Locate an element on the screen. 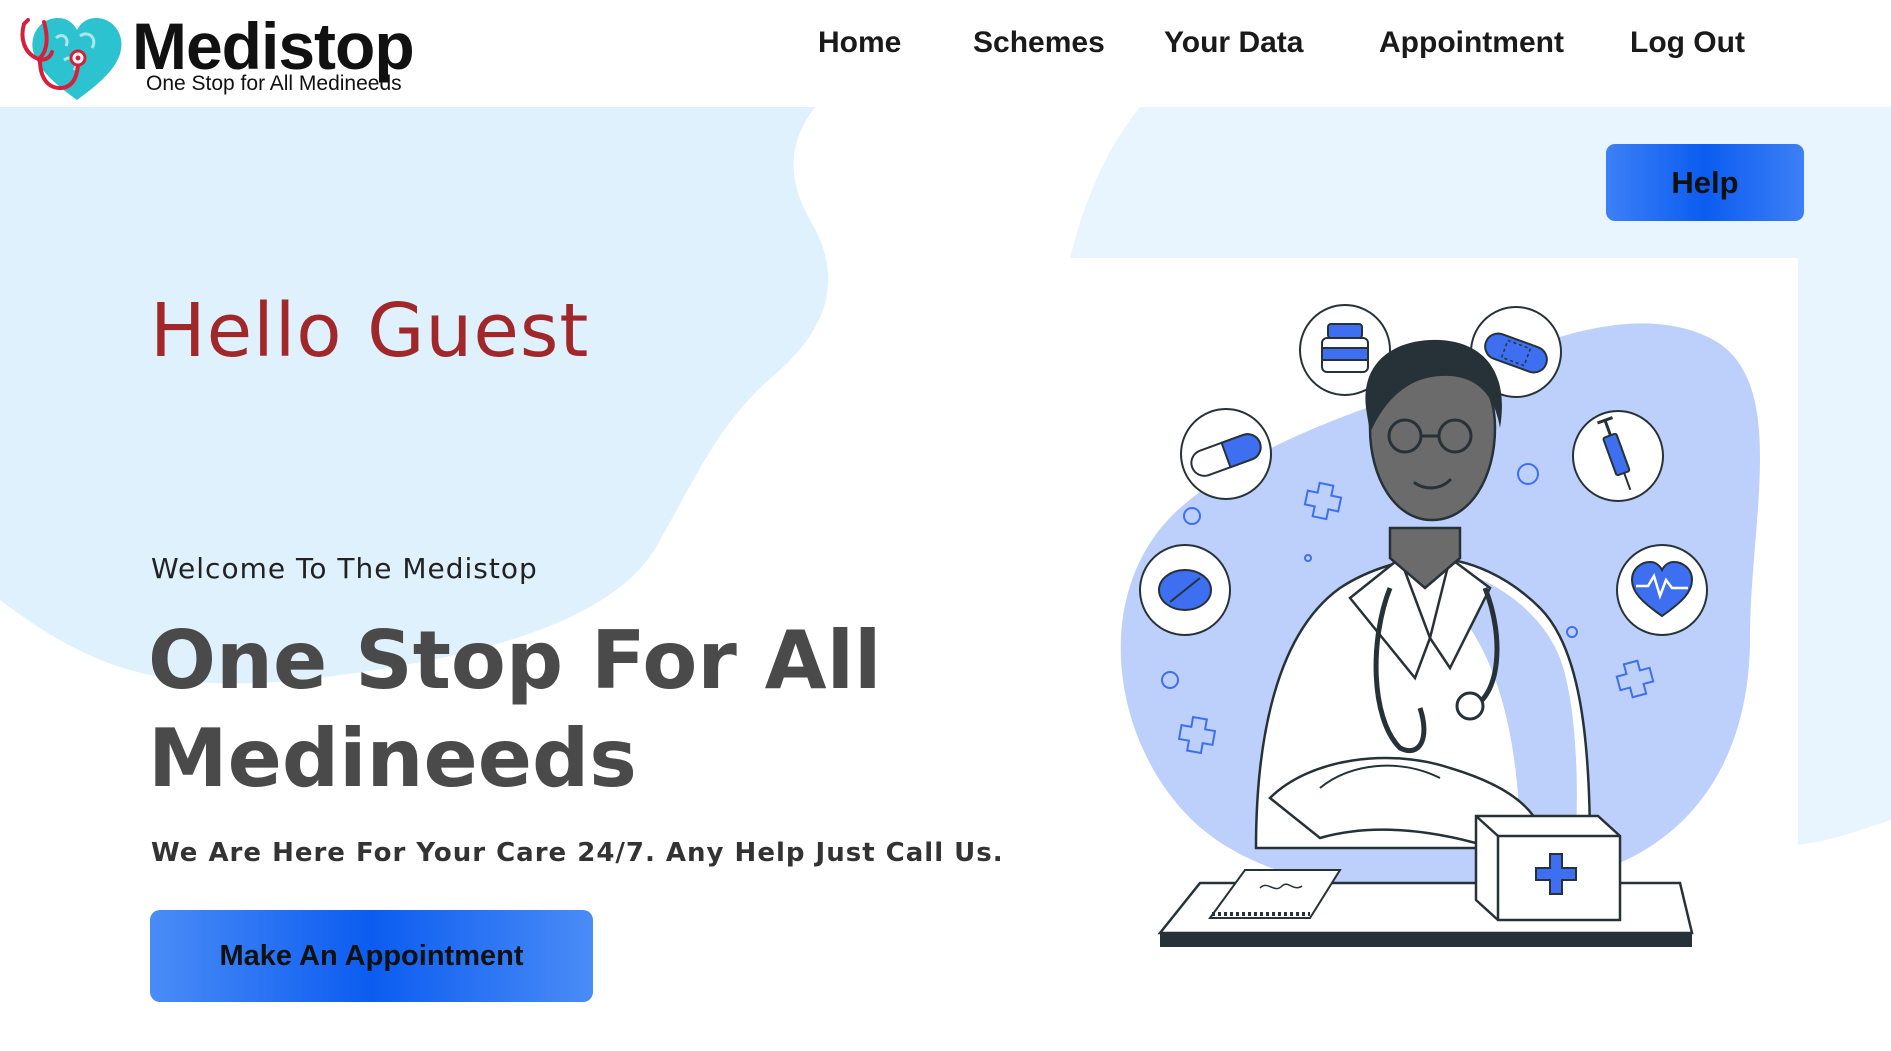 This screenshot has height=1051, width=1891. nav-appointment: Appointment is located at coordinates (1471, 43).